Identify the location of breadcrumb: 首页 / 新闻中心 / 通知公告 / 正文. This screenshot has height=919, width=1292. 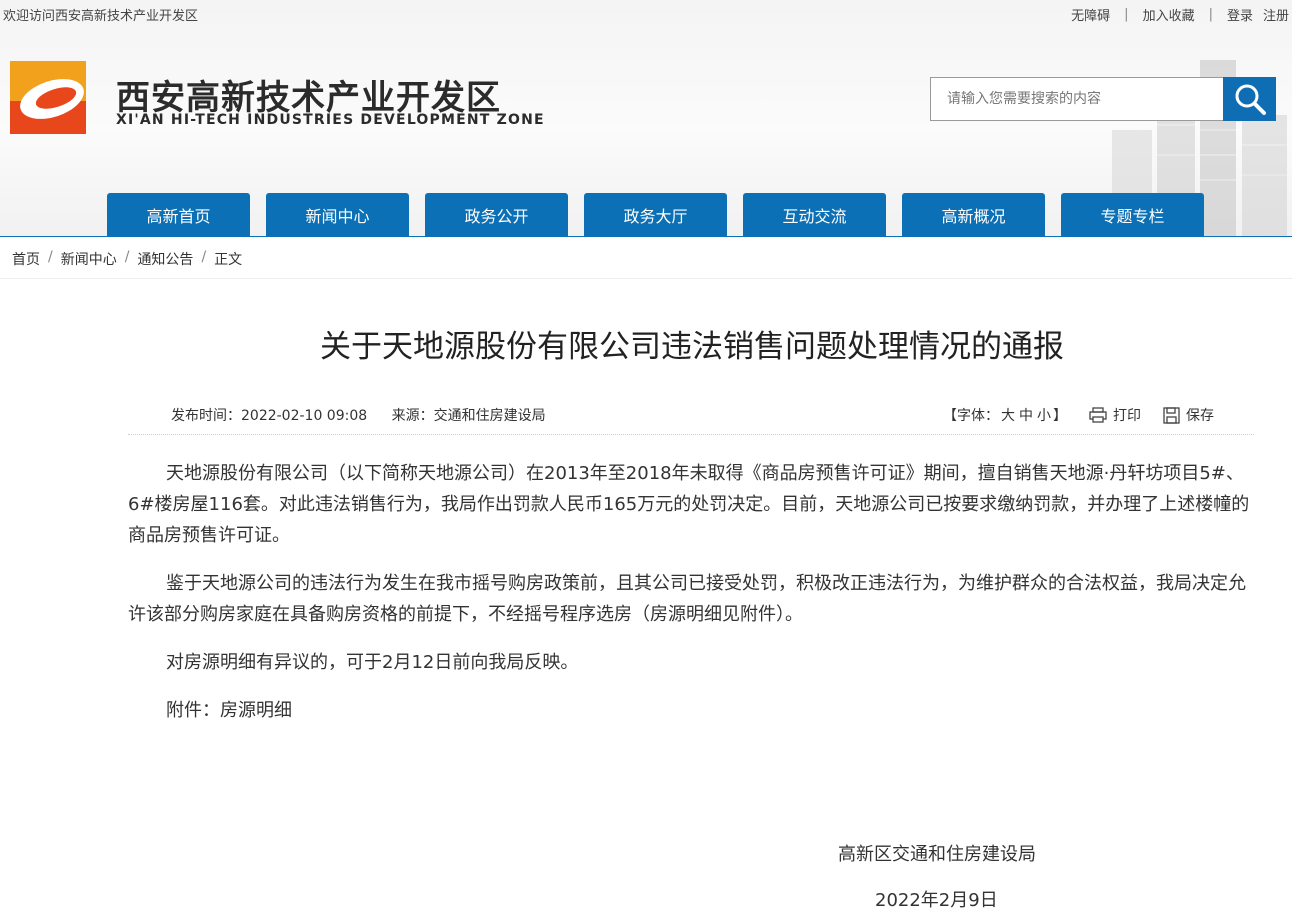
(127, 259).